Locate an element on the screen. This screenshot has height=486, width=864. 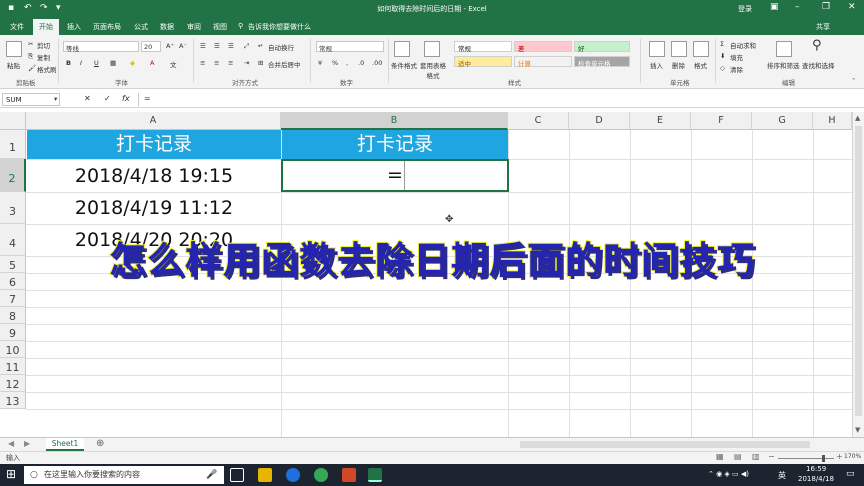
share-button: 共享 is located at coordinates (823, 27).